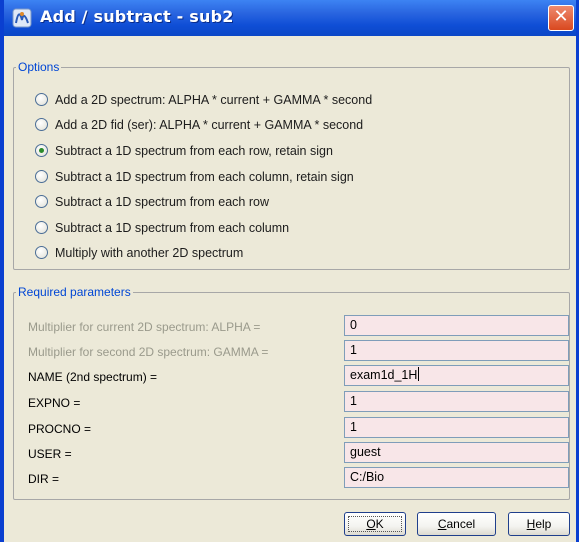 The image size is (579, 542). Describe the element at coordinates (172, 228) in the screenshot. I see `option-subtract-column-label: Subtract a 1D spectrum from each column` at that location.